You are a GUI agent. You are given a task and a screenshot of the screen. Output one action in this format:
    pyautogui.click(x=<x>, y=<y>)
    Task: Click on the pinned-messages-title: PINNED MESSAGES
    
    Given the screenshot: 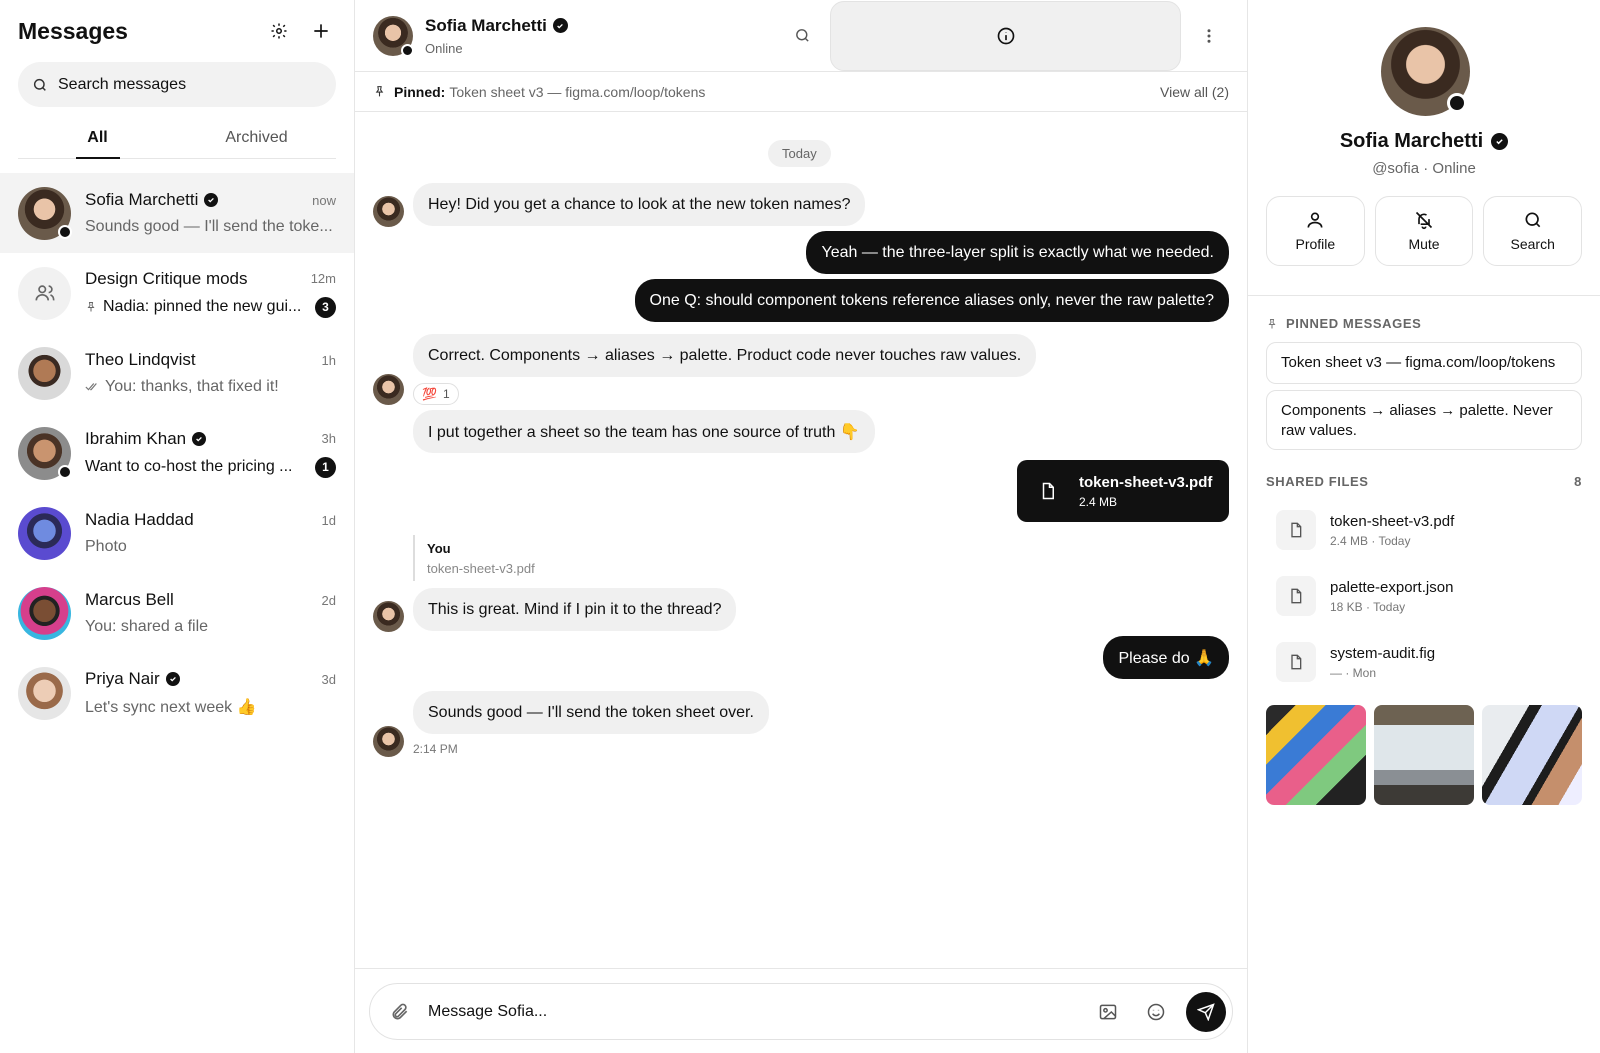 What is the action you would take?
    pyautogui.click(x=1354, y=323)
    